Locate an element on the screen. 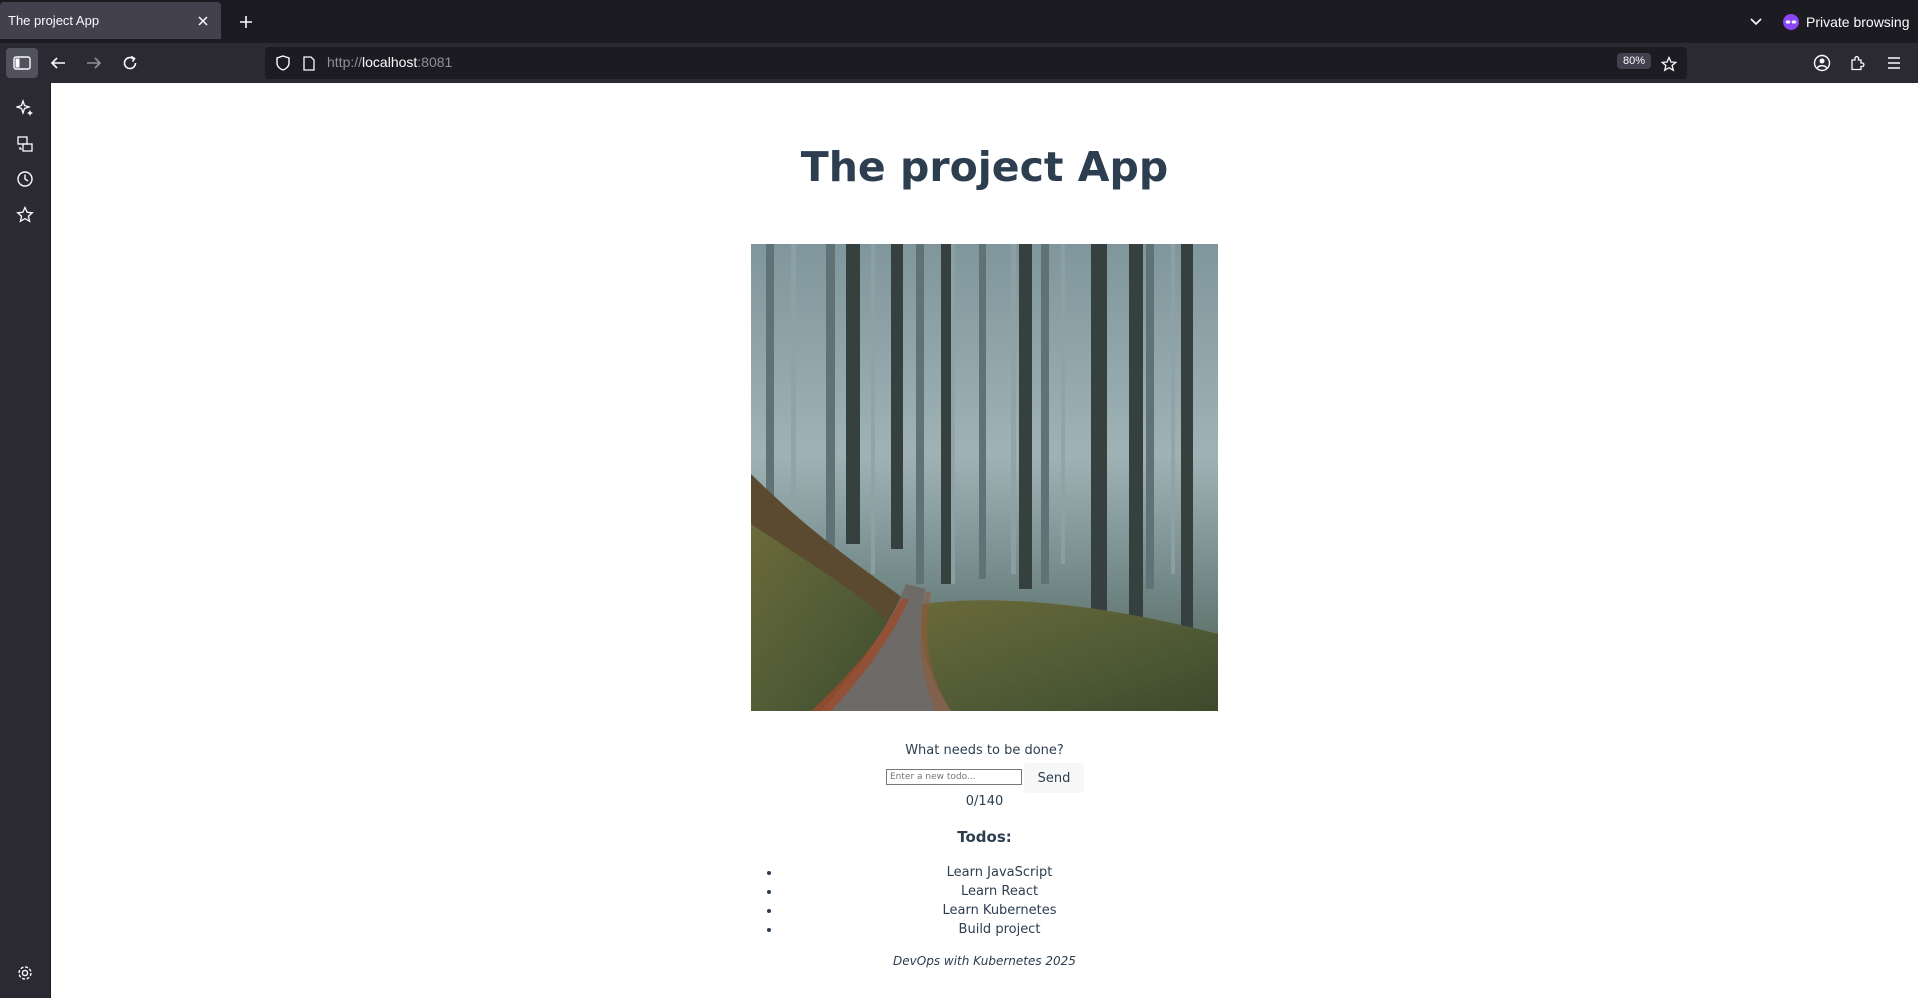  private-browsing-label: Private browsing is located at coordinates (1858, 22).